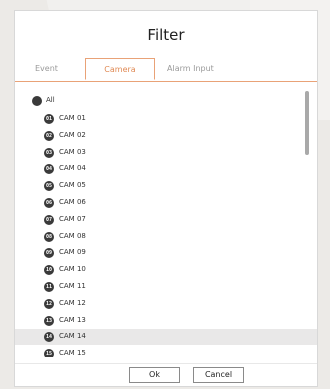  I want to click on list-item-camera: 07 CAM 07, so click(166, 220).